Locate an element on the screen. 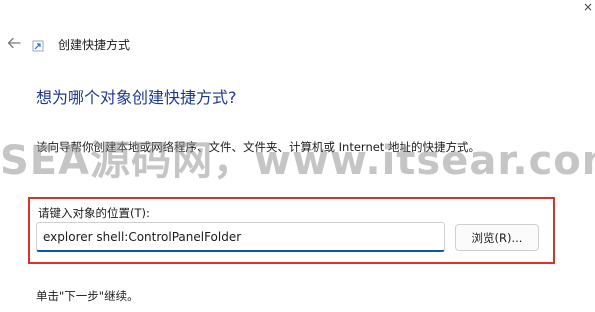 The height and width of the screenshot is (312, 595). next-instruction: 单击"下一步"继续。 is located at coordinates (87, 296).